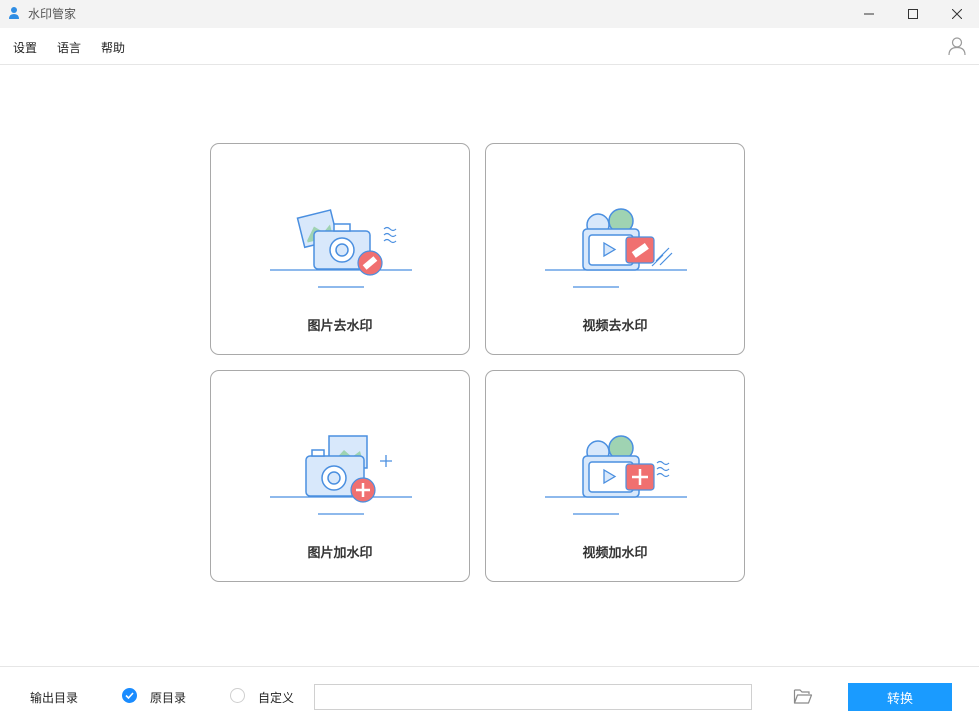 The height and width of the screenshot is (726, 979). I want to click on radio-original-directory, so click(129, 695).